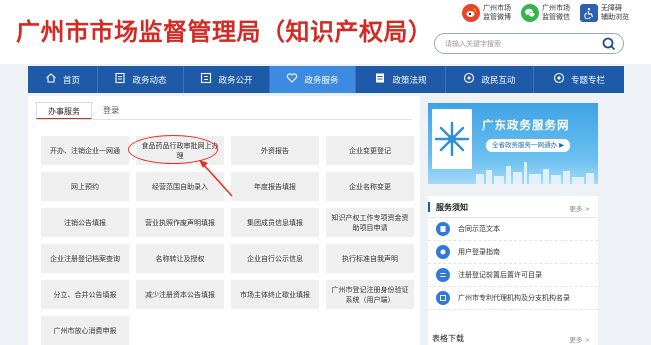  Describe the element at coordinates (528, 145) in the screenshot. I see `banner-subtitle: 全省政务服务一网通办 ▶` at that location.